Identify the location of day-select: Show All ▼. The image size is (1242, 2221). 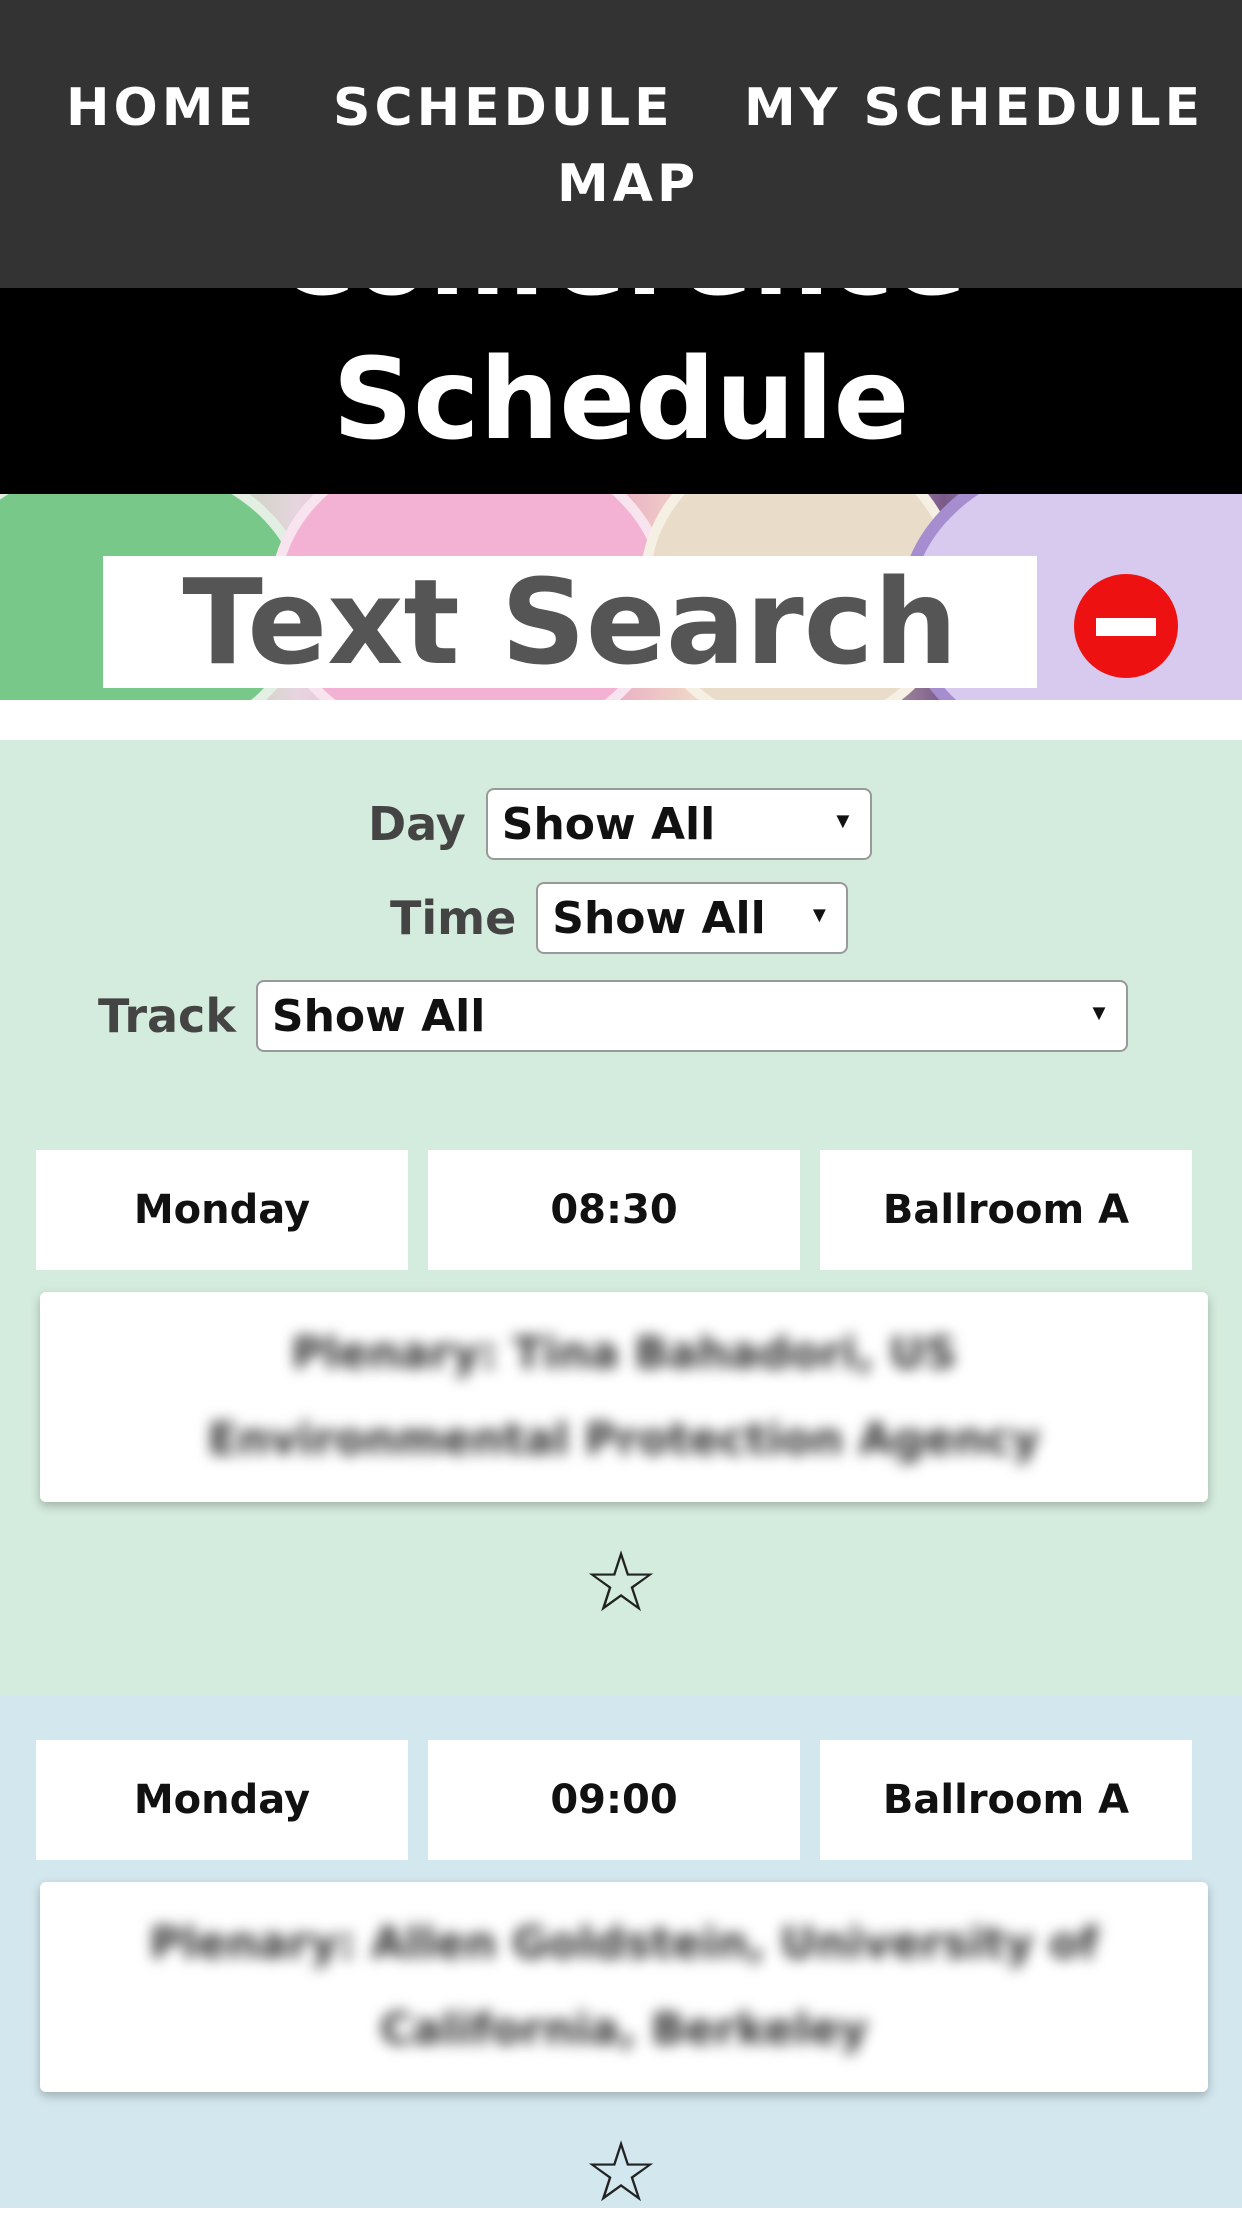
(678, 824).